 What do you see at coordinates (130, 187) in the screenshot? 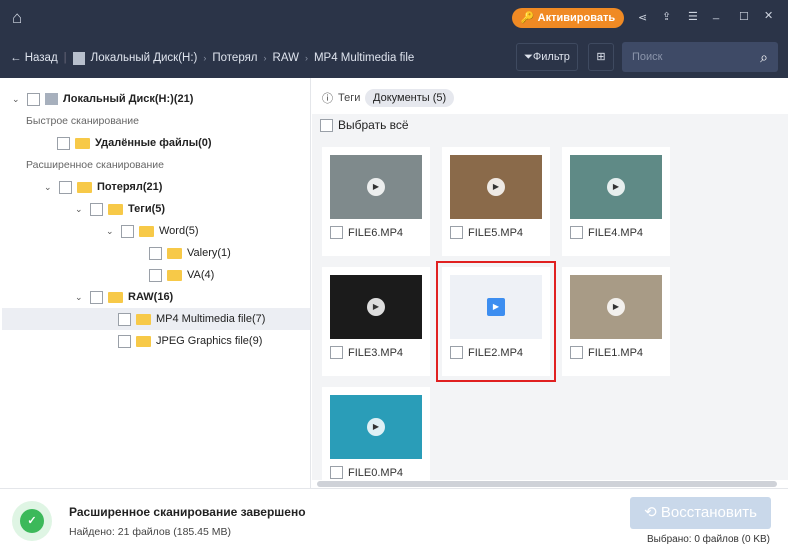
I see `tree-label: Потерял(21)` at bounding box center [130, 187].